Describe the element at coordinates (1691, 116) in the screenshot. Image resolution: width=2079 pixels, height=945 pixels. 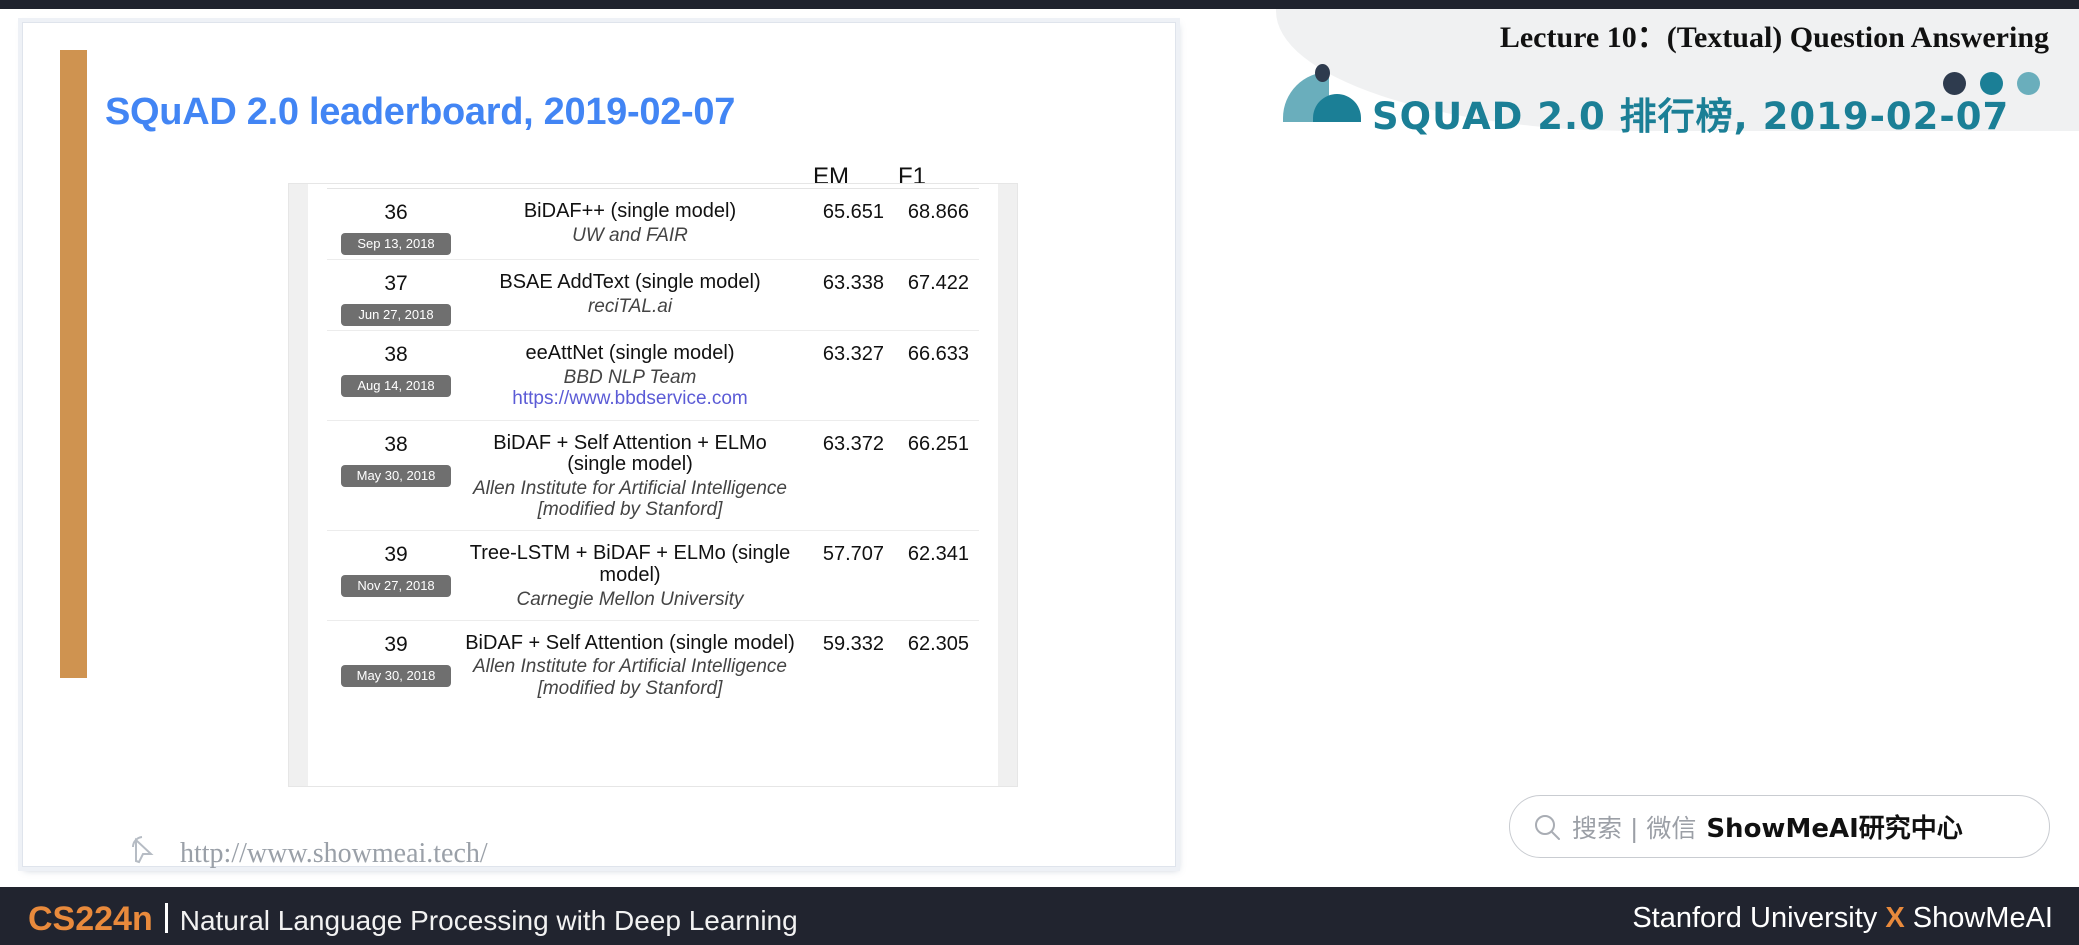
I see `section-title-zh: SQUAD 2.0 排行榜, 2019-02-07` at that location.